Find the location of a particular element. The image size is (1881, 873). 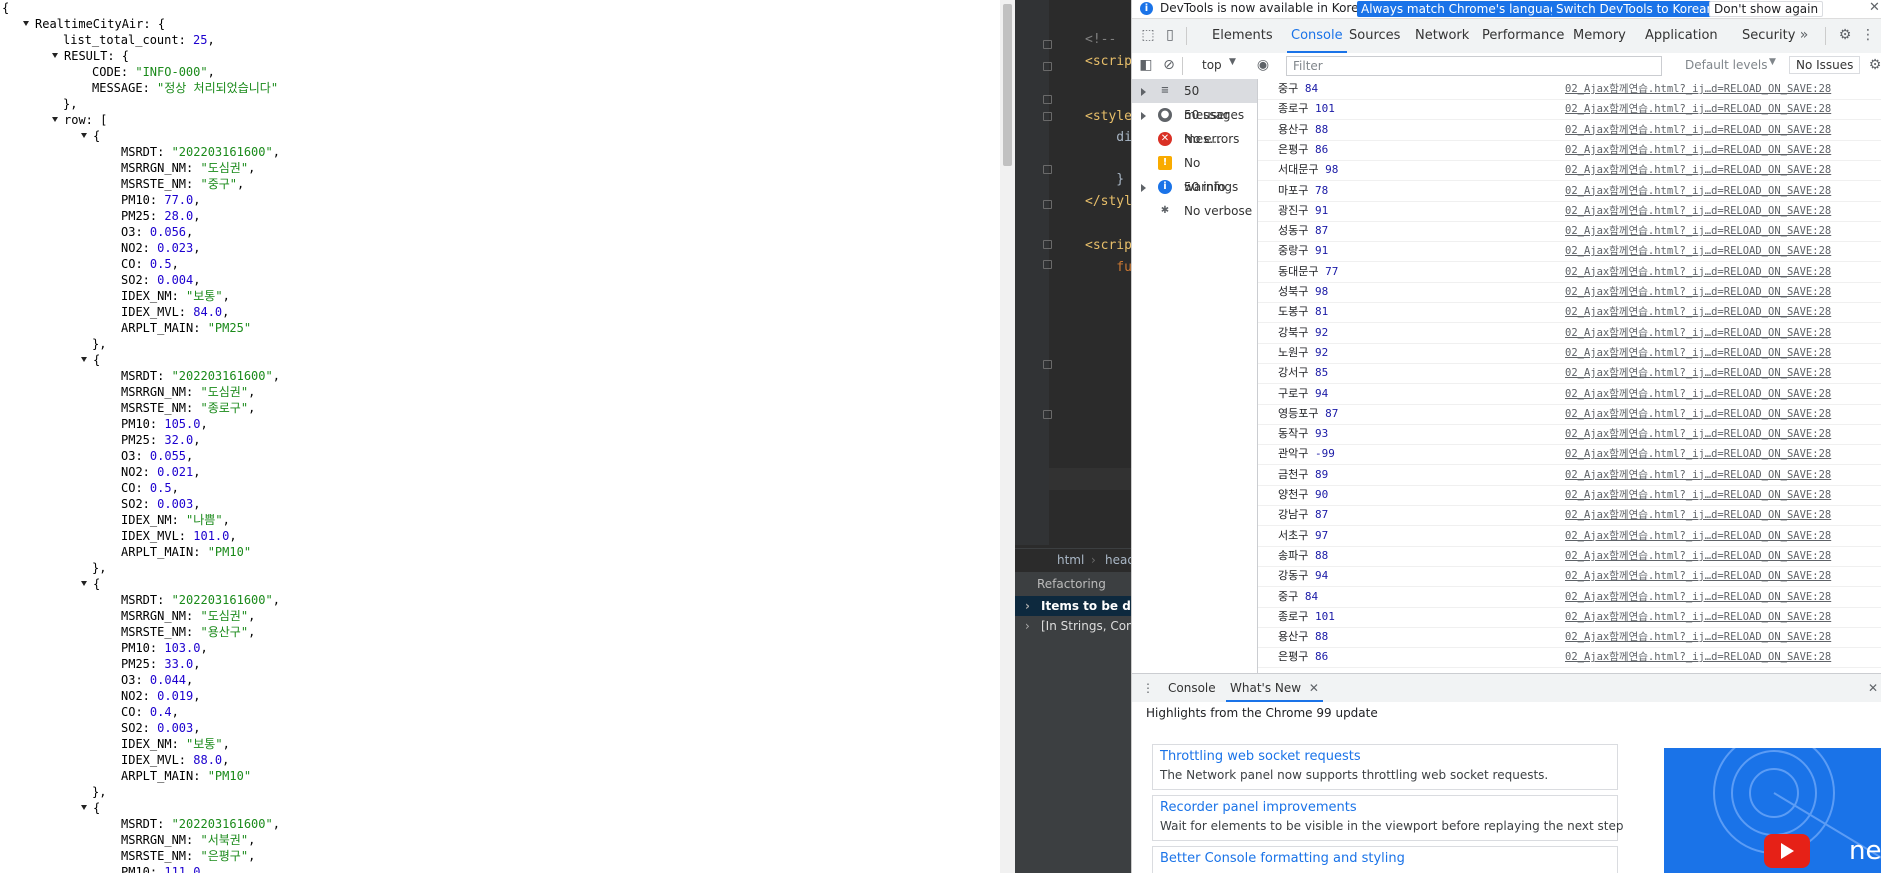

whats-new-card: Better Console formatting and styling is located at coordinates (1385, 859).